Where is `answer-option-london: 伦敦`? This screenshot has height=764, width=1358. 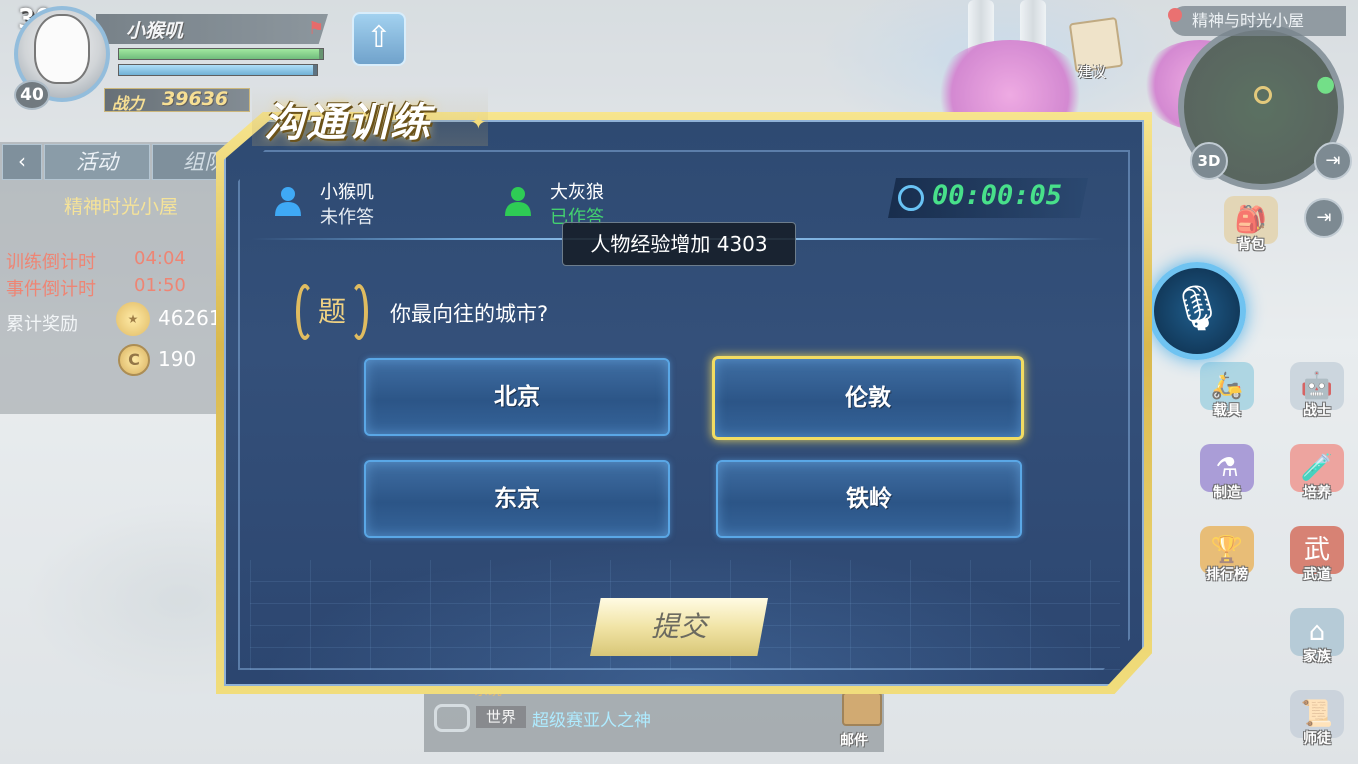 answer-option-london: 伦敦 is located at coordinates (868, 398).